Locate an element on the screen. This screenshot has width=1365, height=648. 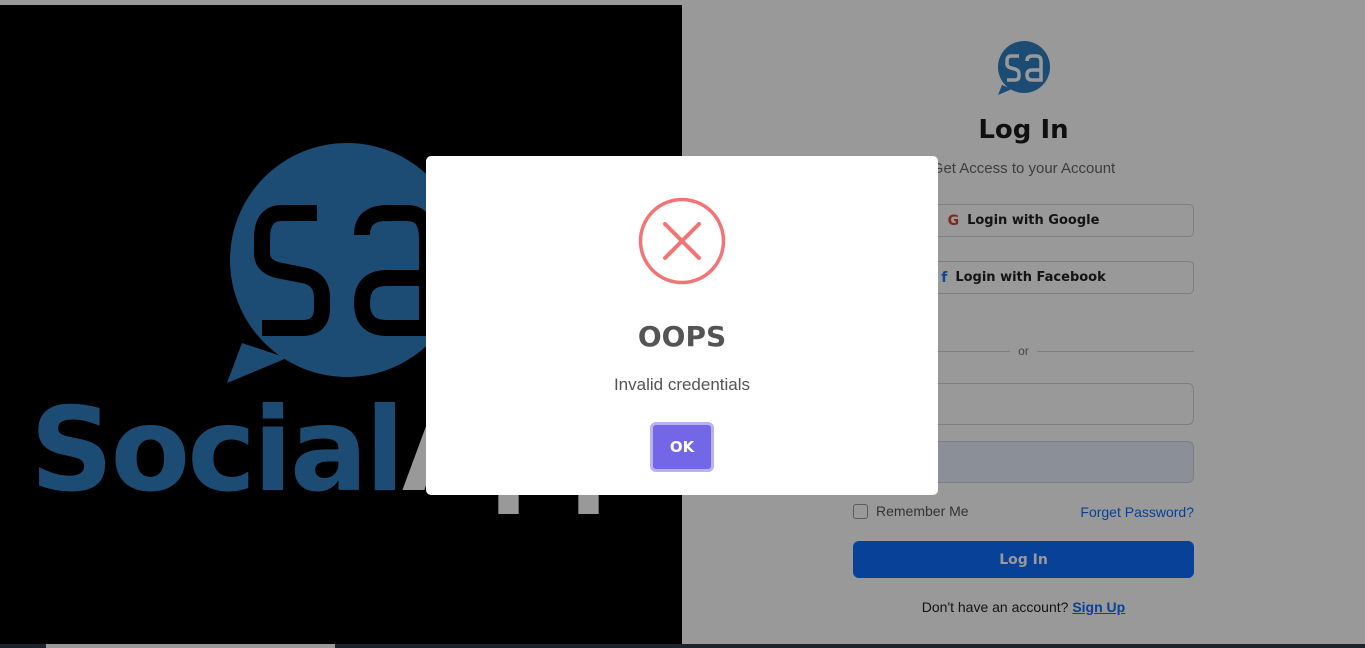
ok-button: OK is located at coordinates (682, 447).